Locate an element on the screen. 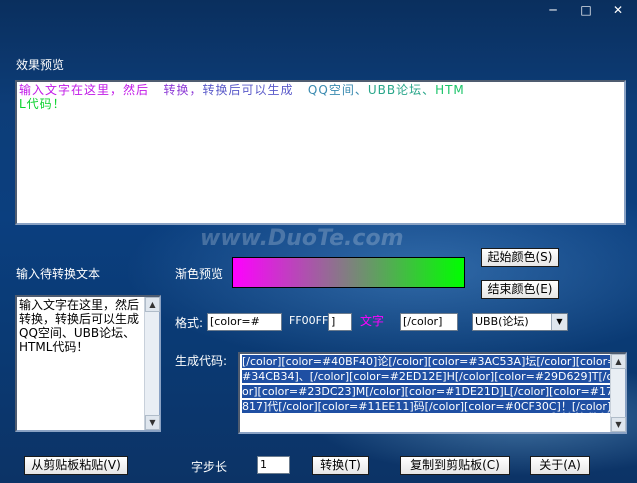 This screenshot has width=637, height=483. preview-segment: UBB论坛、 is located at coordinates (401, 90).